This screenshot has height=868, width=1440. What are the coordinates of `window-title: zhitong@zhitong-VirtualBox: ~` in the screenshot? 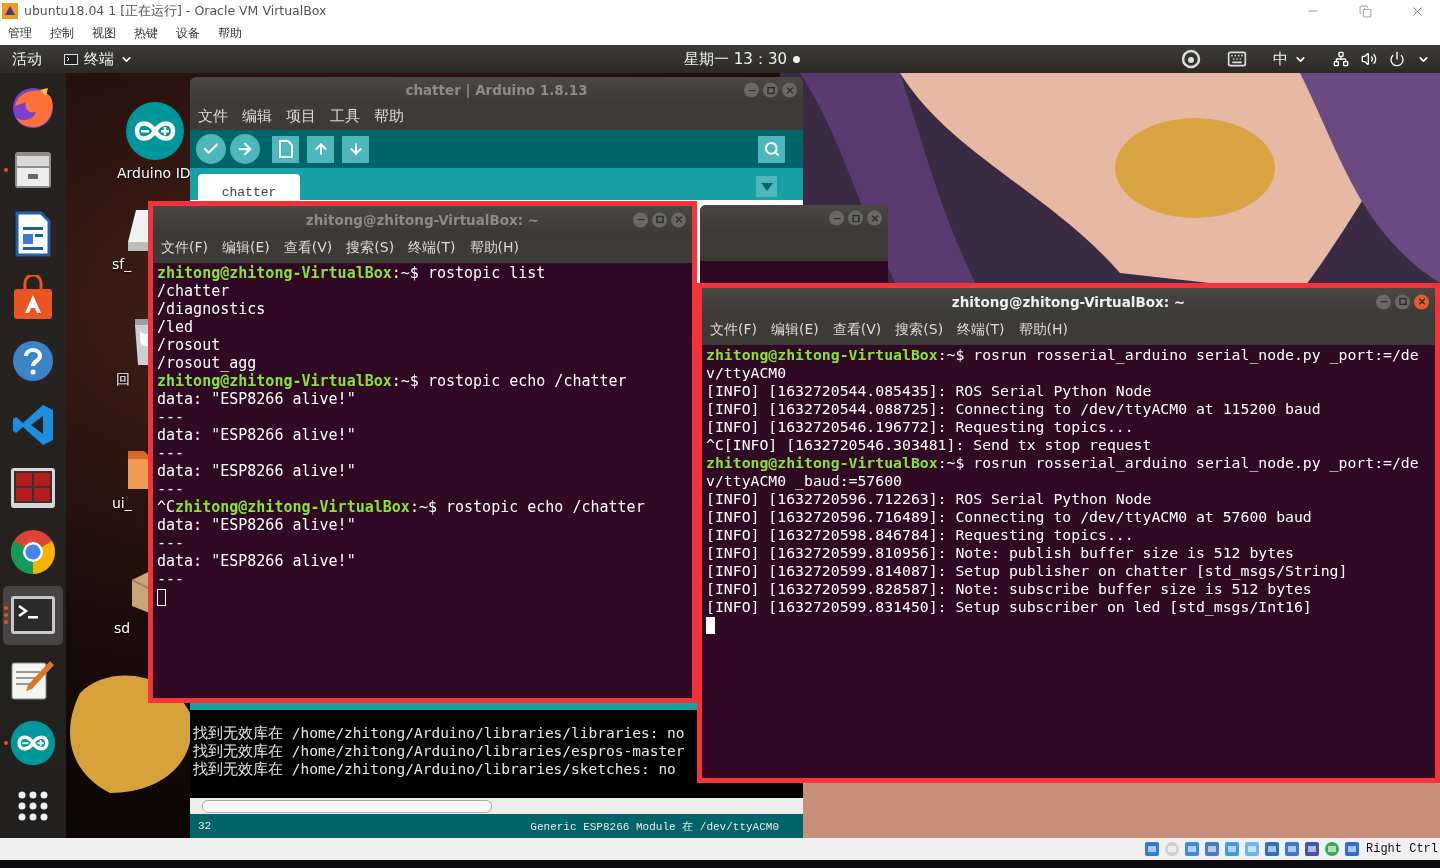 It's located at (1068, 301).